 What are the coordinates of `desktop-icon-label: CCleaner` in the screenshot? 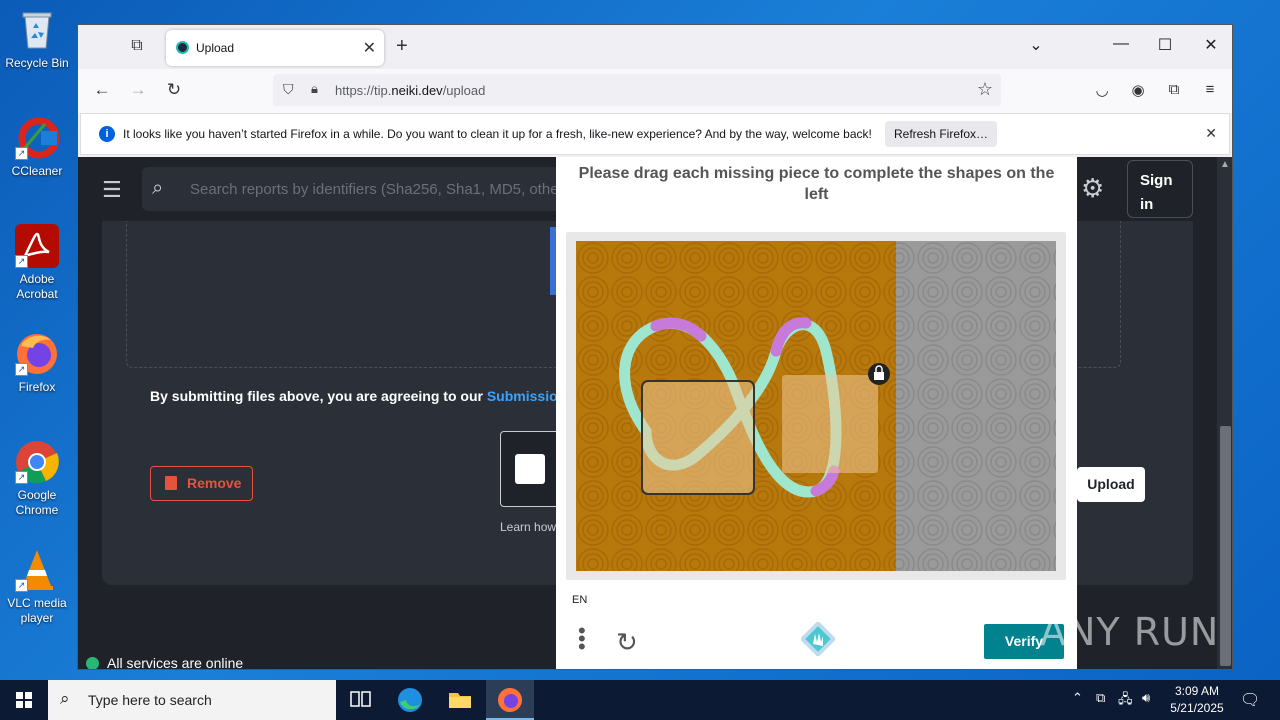 It's located at (37, 171).